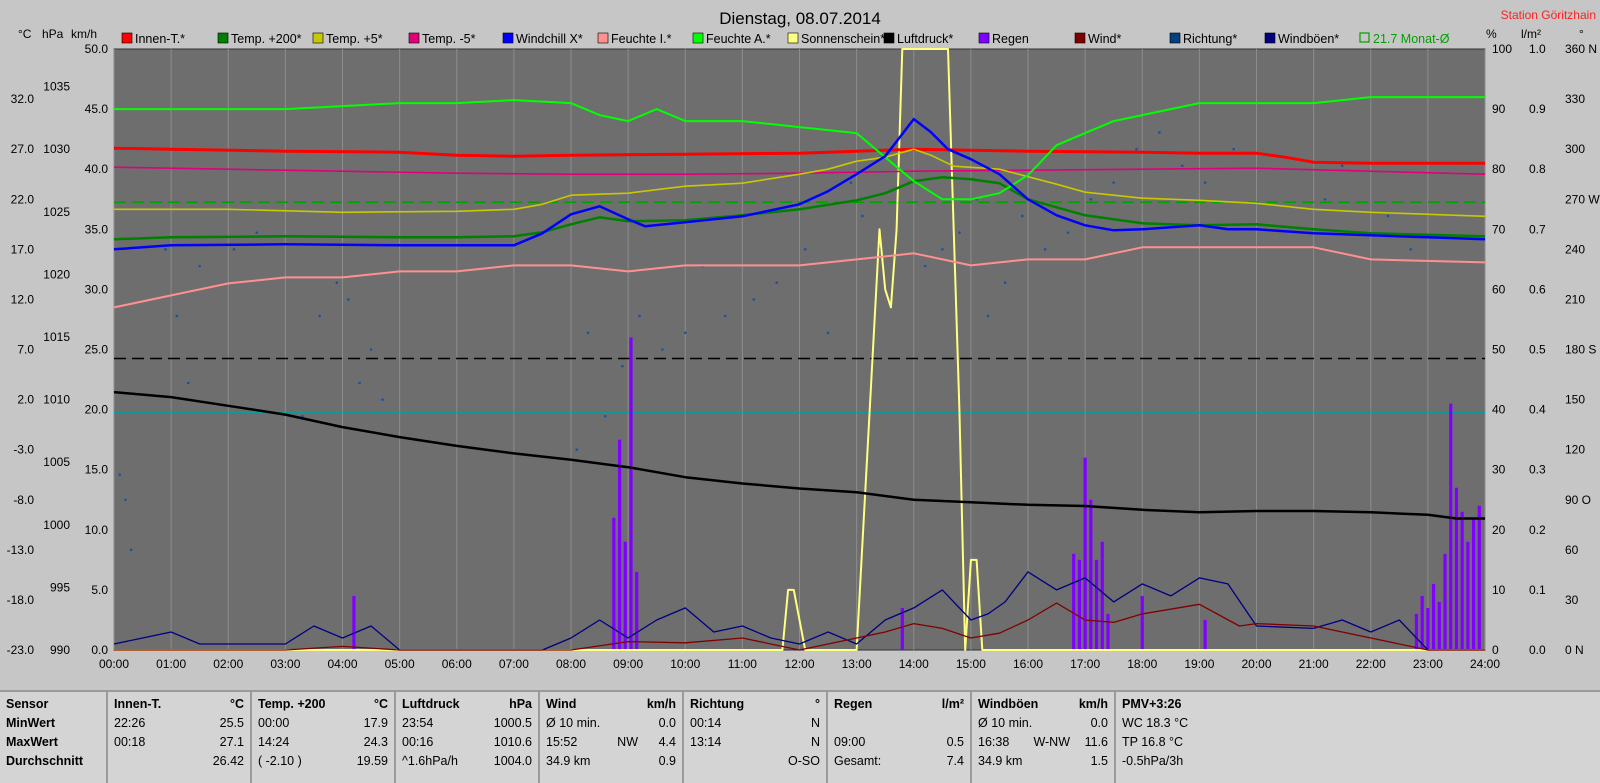 Image resolution: width=1600 pixels, height=783 pixels. I want to click on stats-column: PMV+3:26 WC 18.3 °C TP 16.8 °C -0.5hPa/3h, so click(1196, 737).